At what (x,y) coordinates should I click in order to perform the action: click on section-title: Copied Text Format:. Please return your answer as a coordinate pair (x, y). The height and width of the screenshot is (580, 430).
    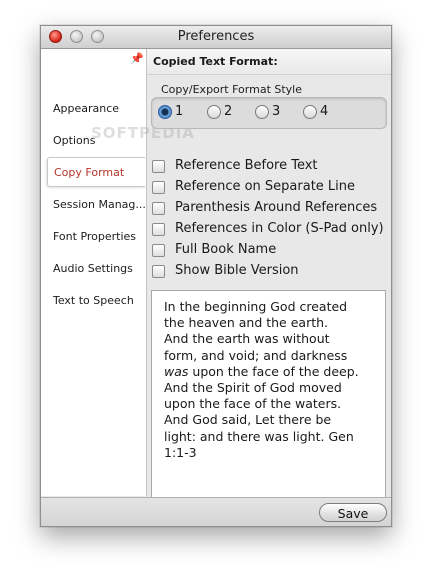
    Looking at the image, I should click on (269, 62).